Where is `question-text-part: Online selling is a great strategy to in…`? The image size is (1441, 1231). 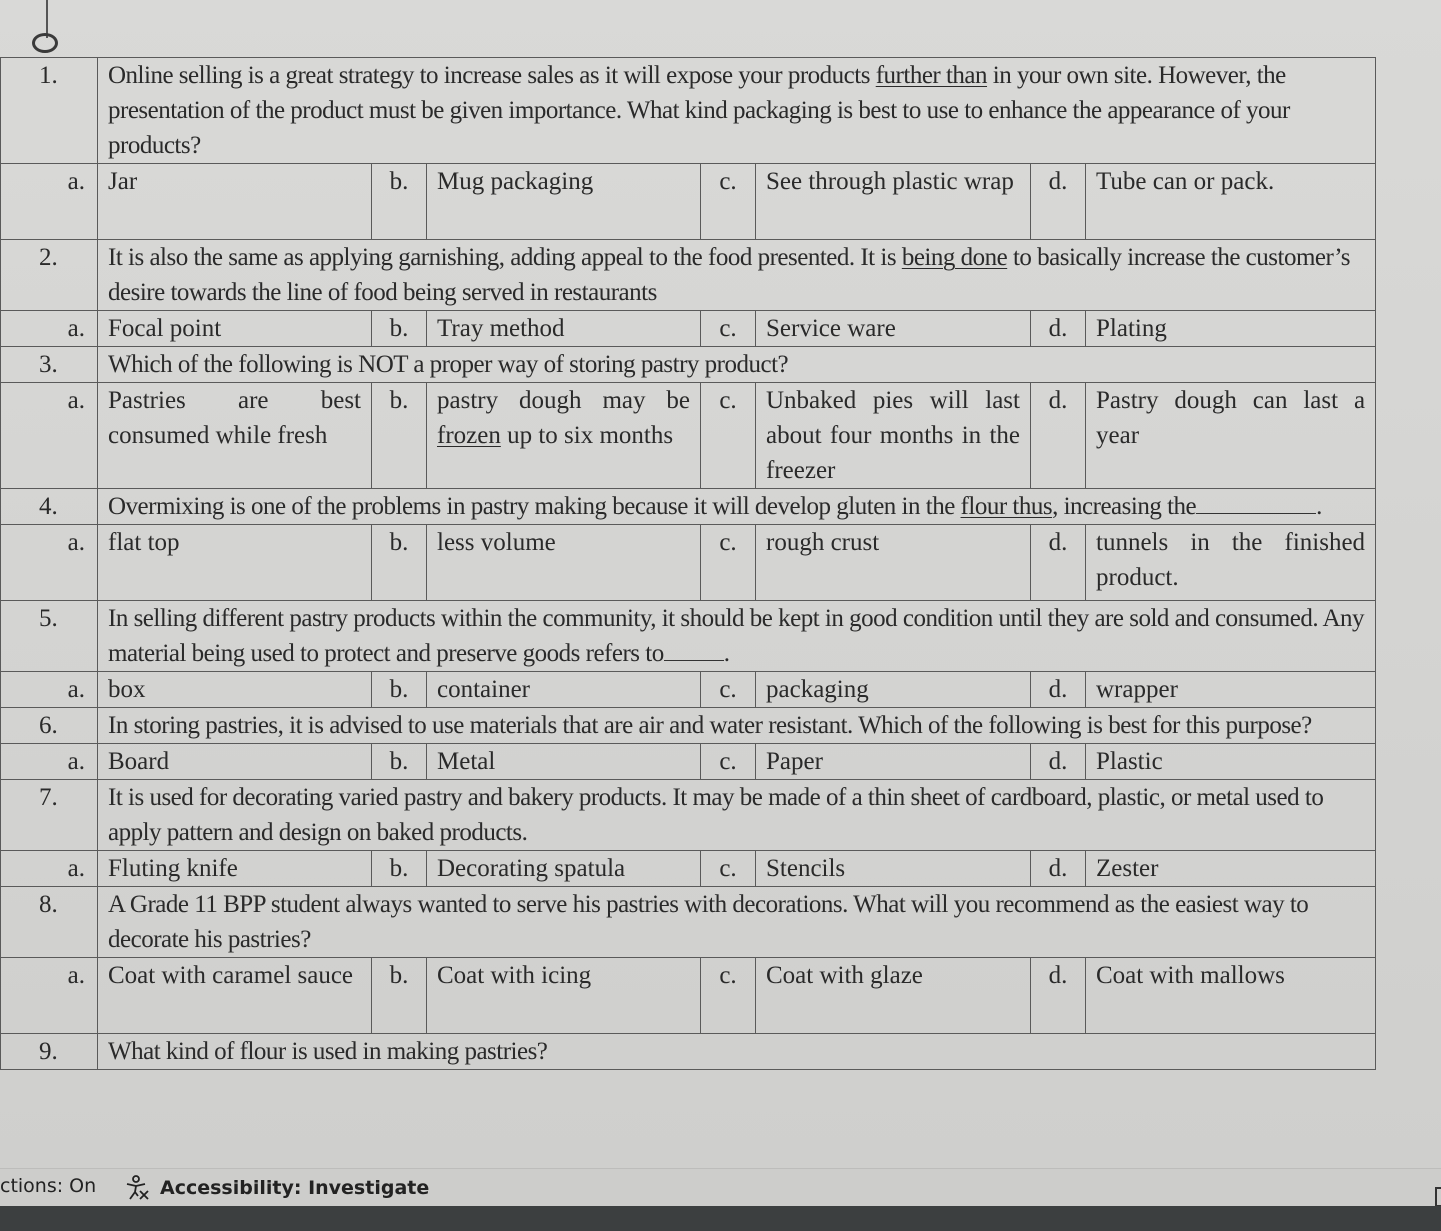 question-text-part: Online selling is a great strategy to in… is located at coordinates (492, 75).